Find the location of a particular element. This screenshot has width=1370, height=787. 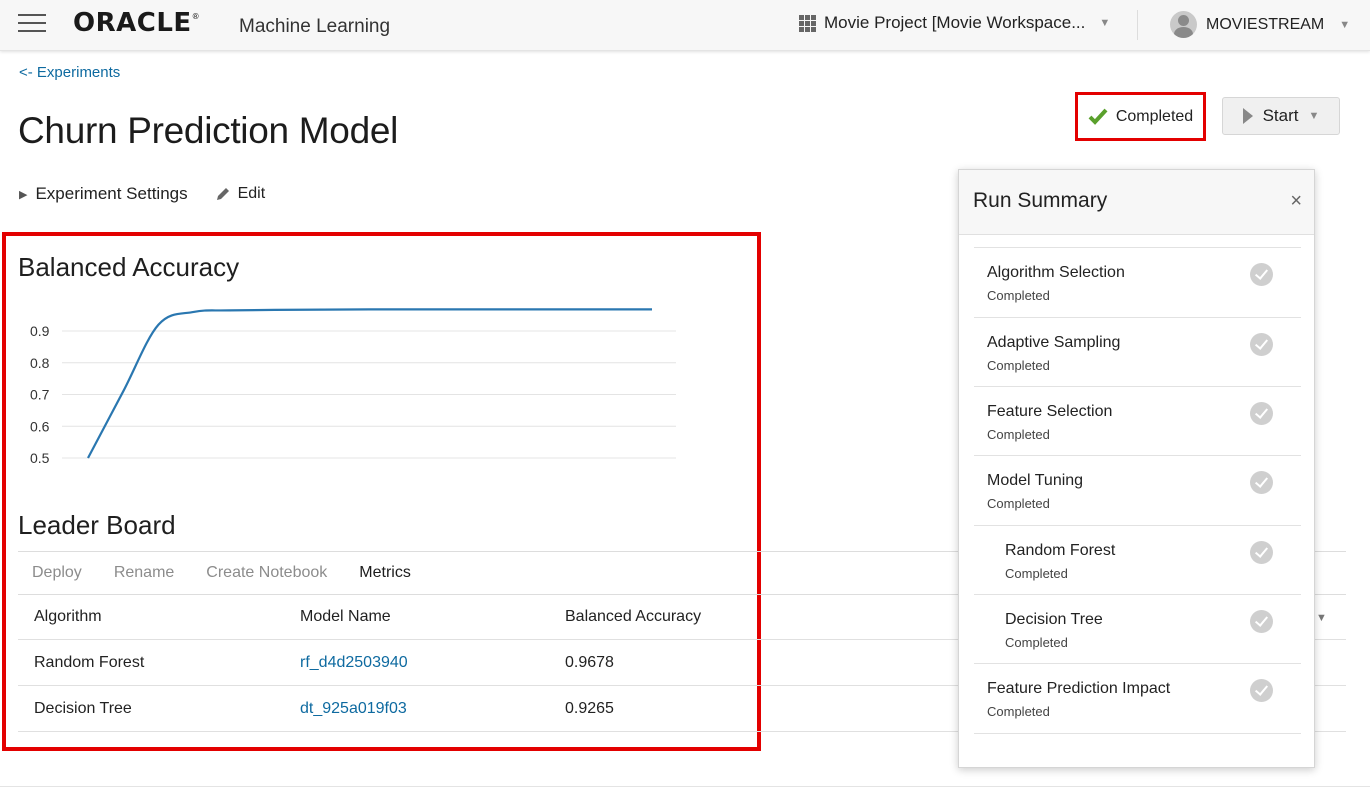

metrics-button: Metrics is located at coordinates (385, 573).